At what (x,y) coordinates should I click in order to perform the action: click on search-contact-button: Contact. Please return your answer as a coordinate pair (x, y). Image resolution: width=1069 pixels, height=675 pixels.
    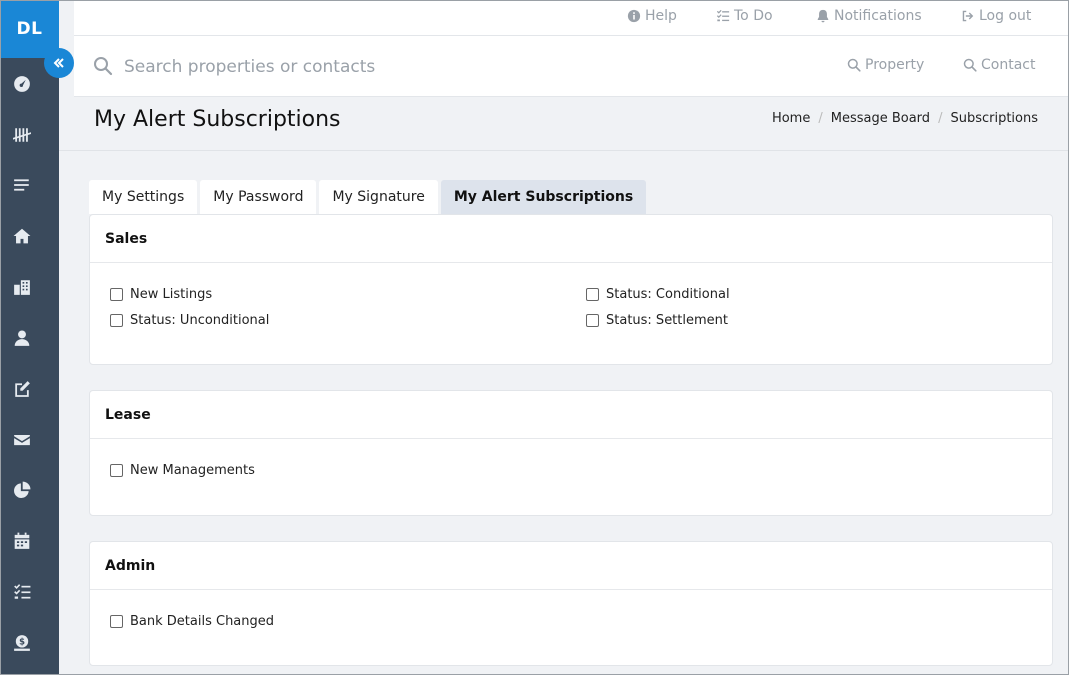
    Looking at the image, I should click on (999, 65).